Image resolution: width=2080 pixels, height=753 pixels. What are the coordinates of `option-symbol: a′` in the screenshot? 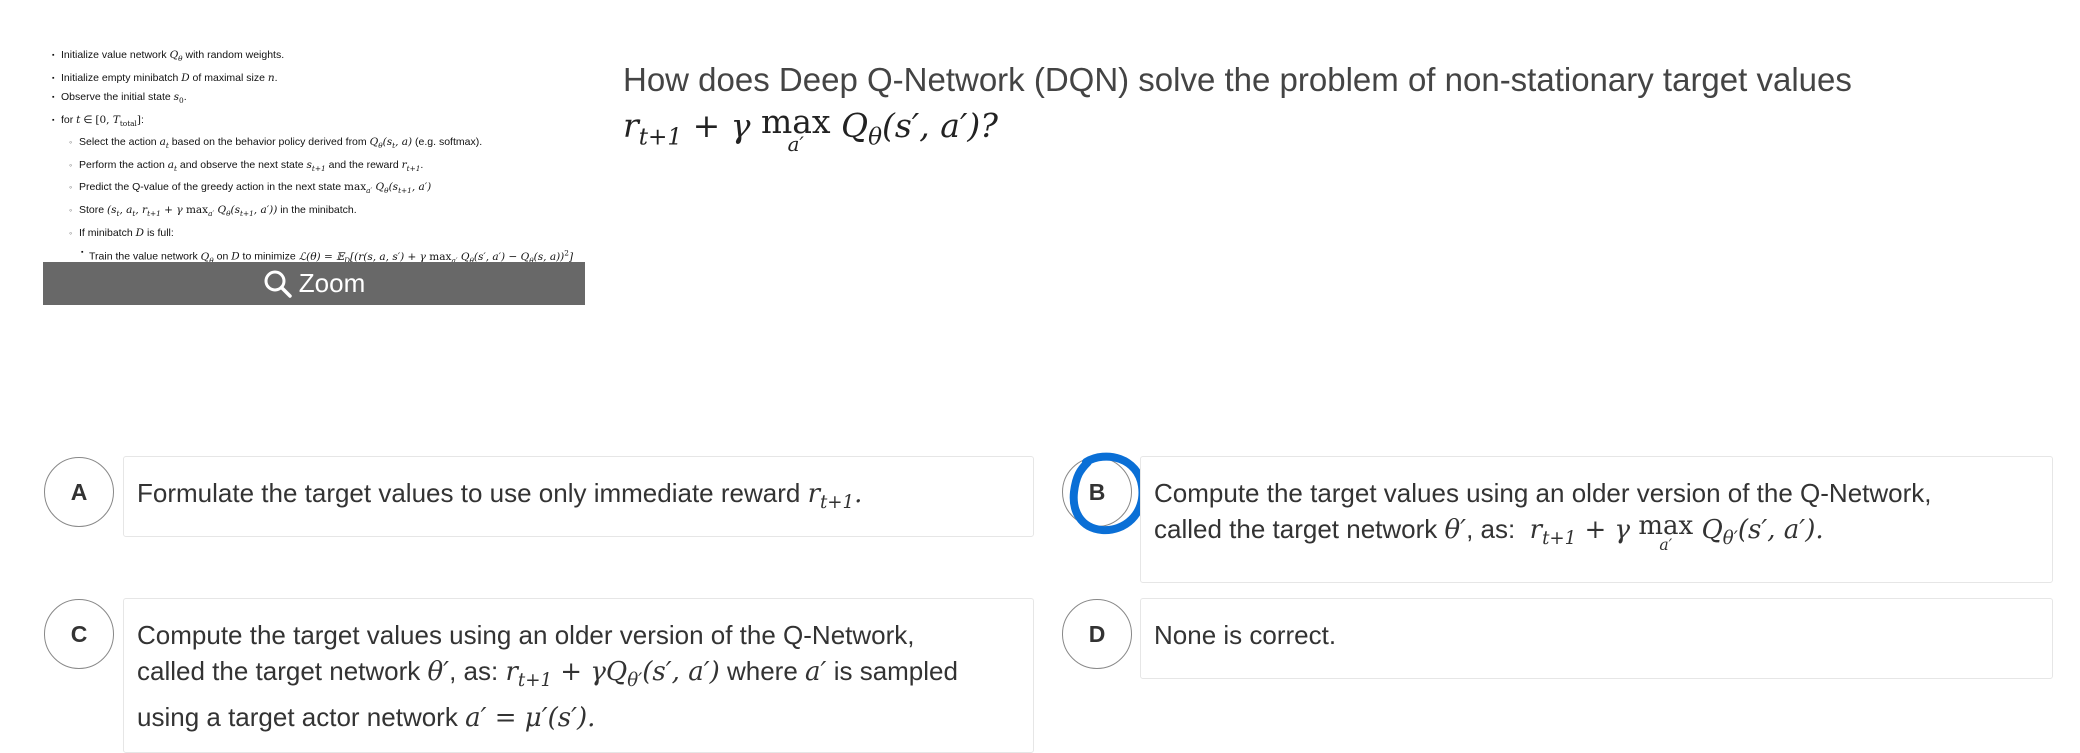 It's located at (816, 672).